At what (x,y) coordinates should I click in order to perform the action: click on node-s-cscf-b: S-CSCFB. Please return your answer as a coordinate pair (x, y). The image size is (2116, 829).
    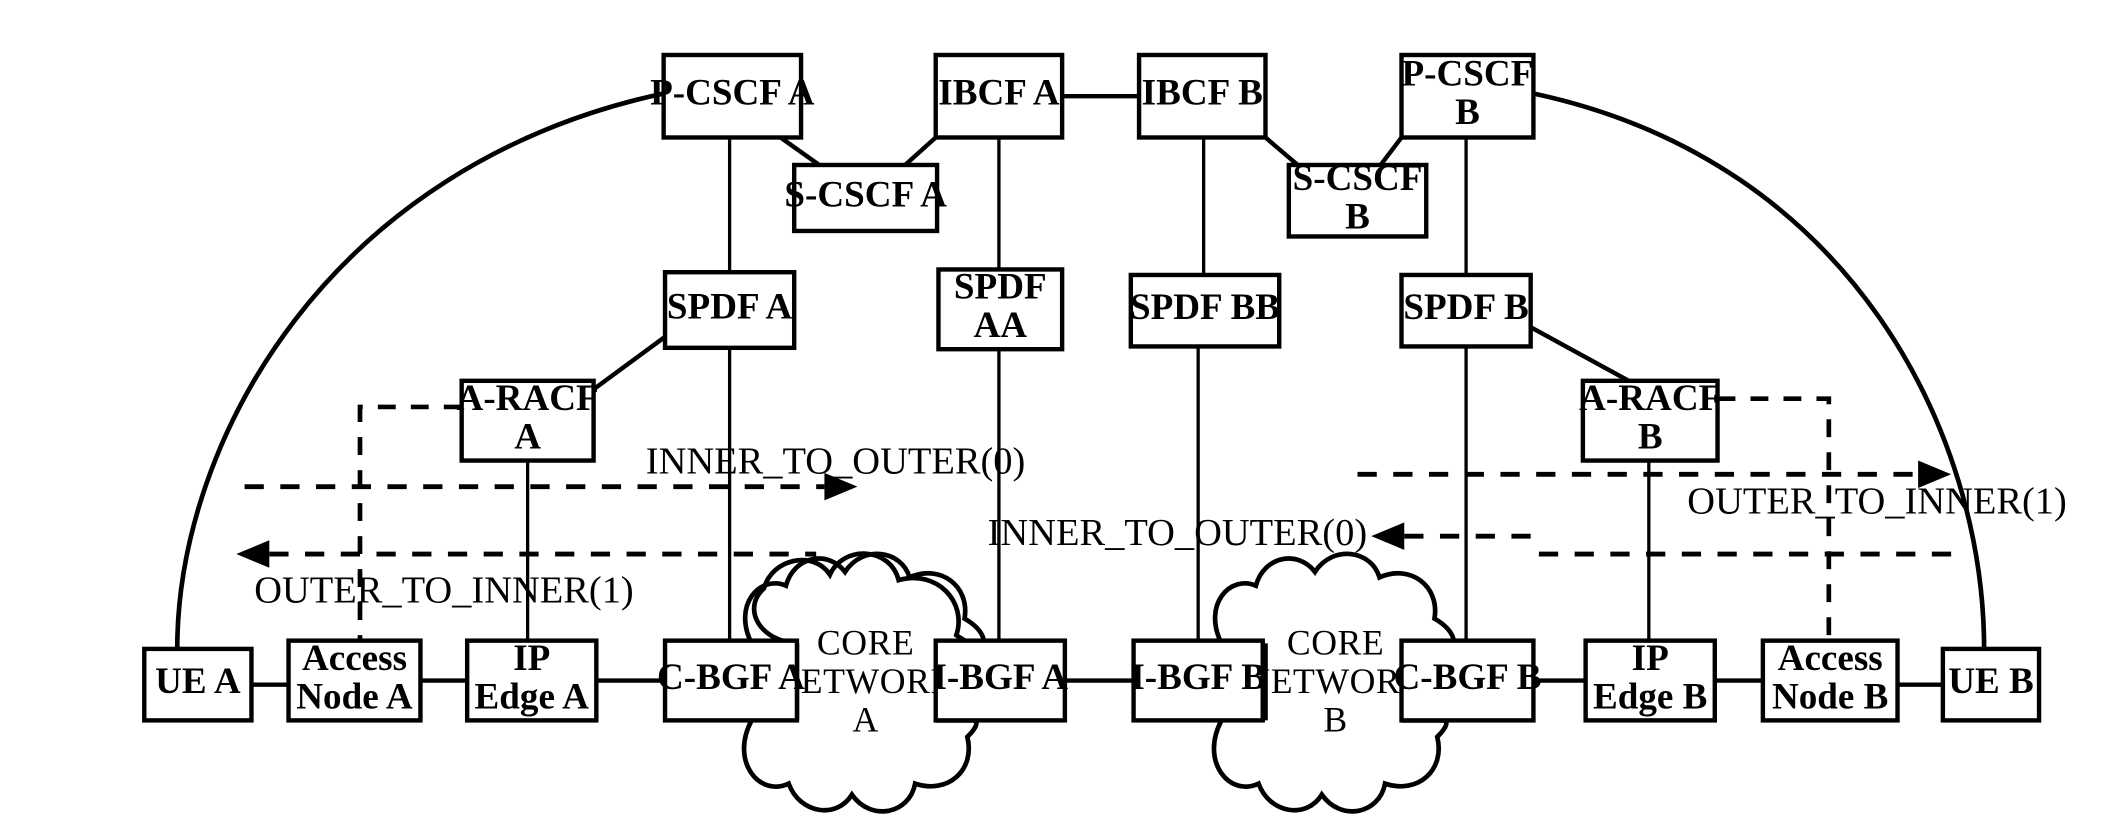
    Looking at the image, I should click on (1357, 198).